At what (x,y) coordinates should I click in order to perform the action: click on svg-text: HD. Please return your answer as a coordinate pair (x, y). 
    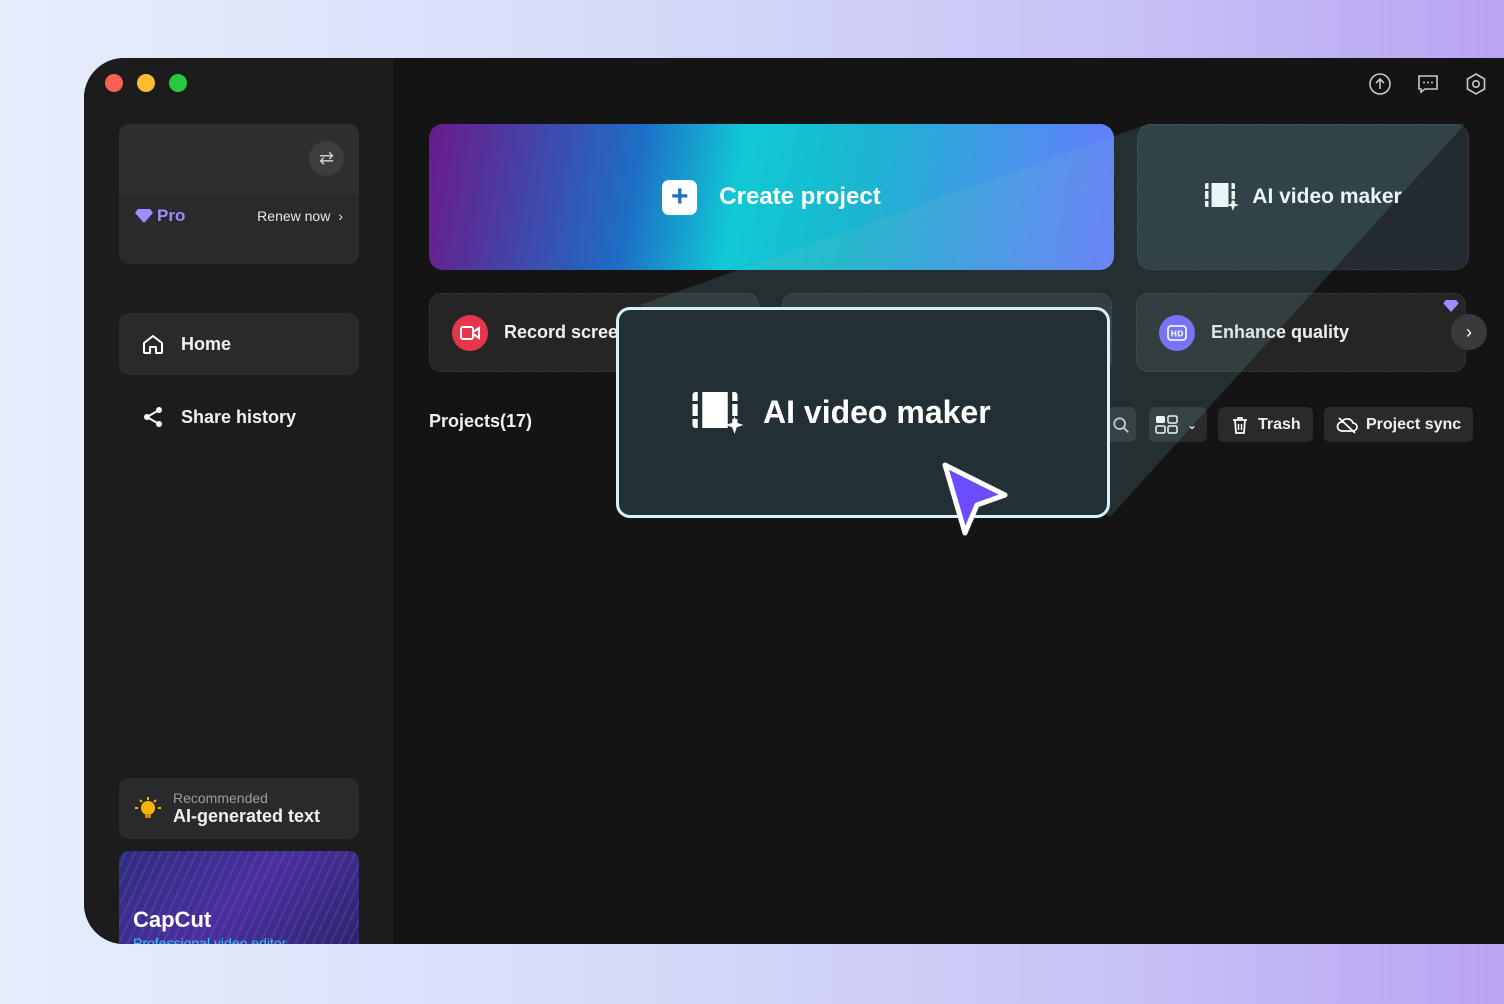
    Looking at the image, I should click on (1177, 333).